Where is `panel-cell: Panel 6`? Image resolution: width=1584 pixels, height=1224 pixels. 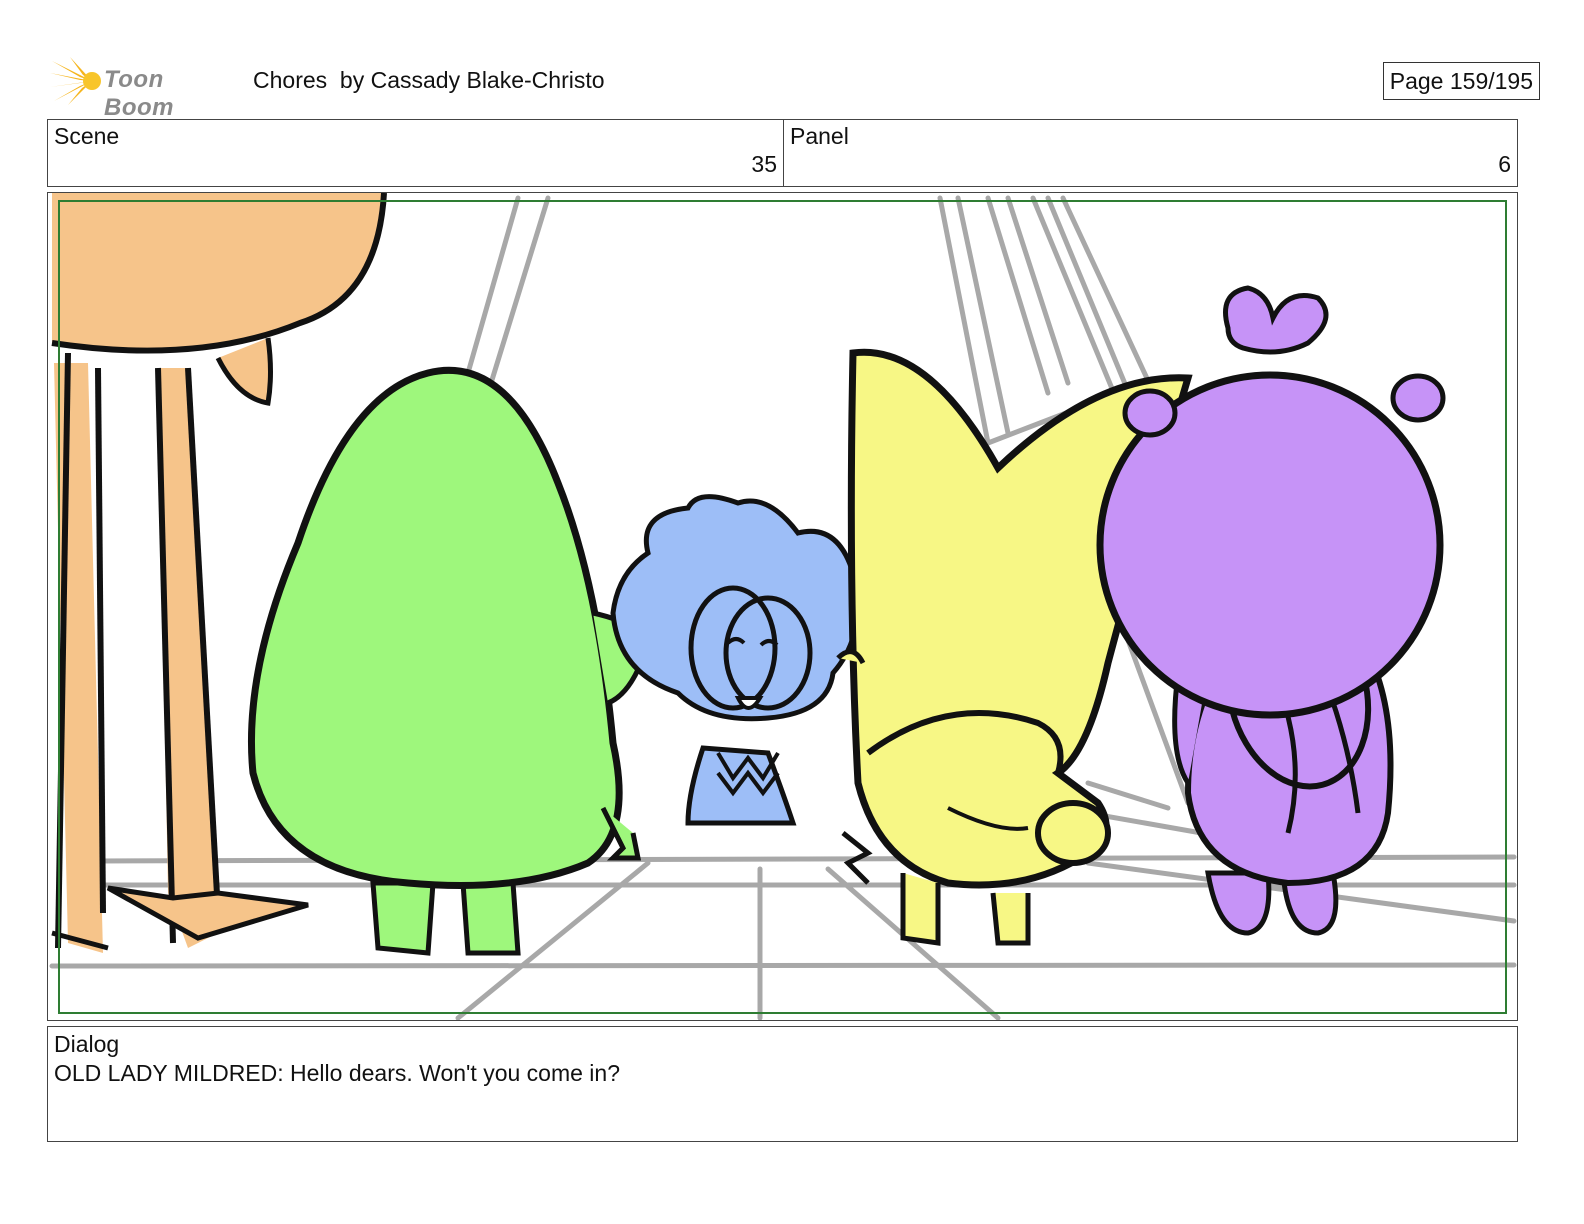
panel-cell: Panel 6 is located at coordinates (1150, 153).